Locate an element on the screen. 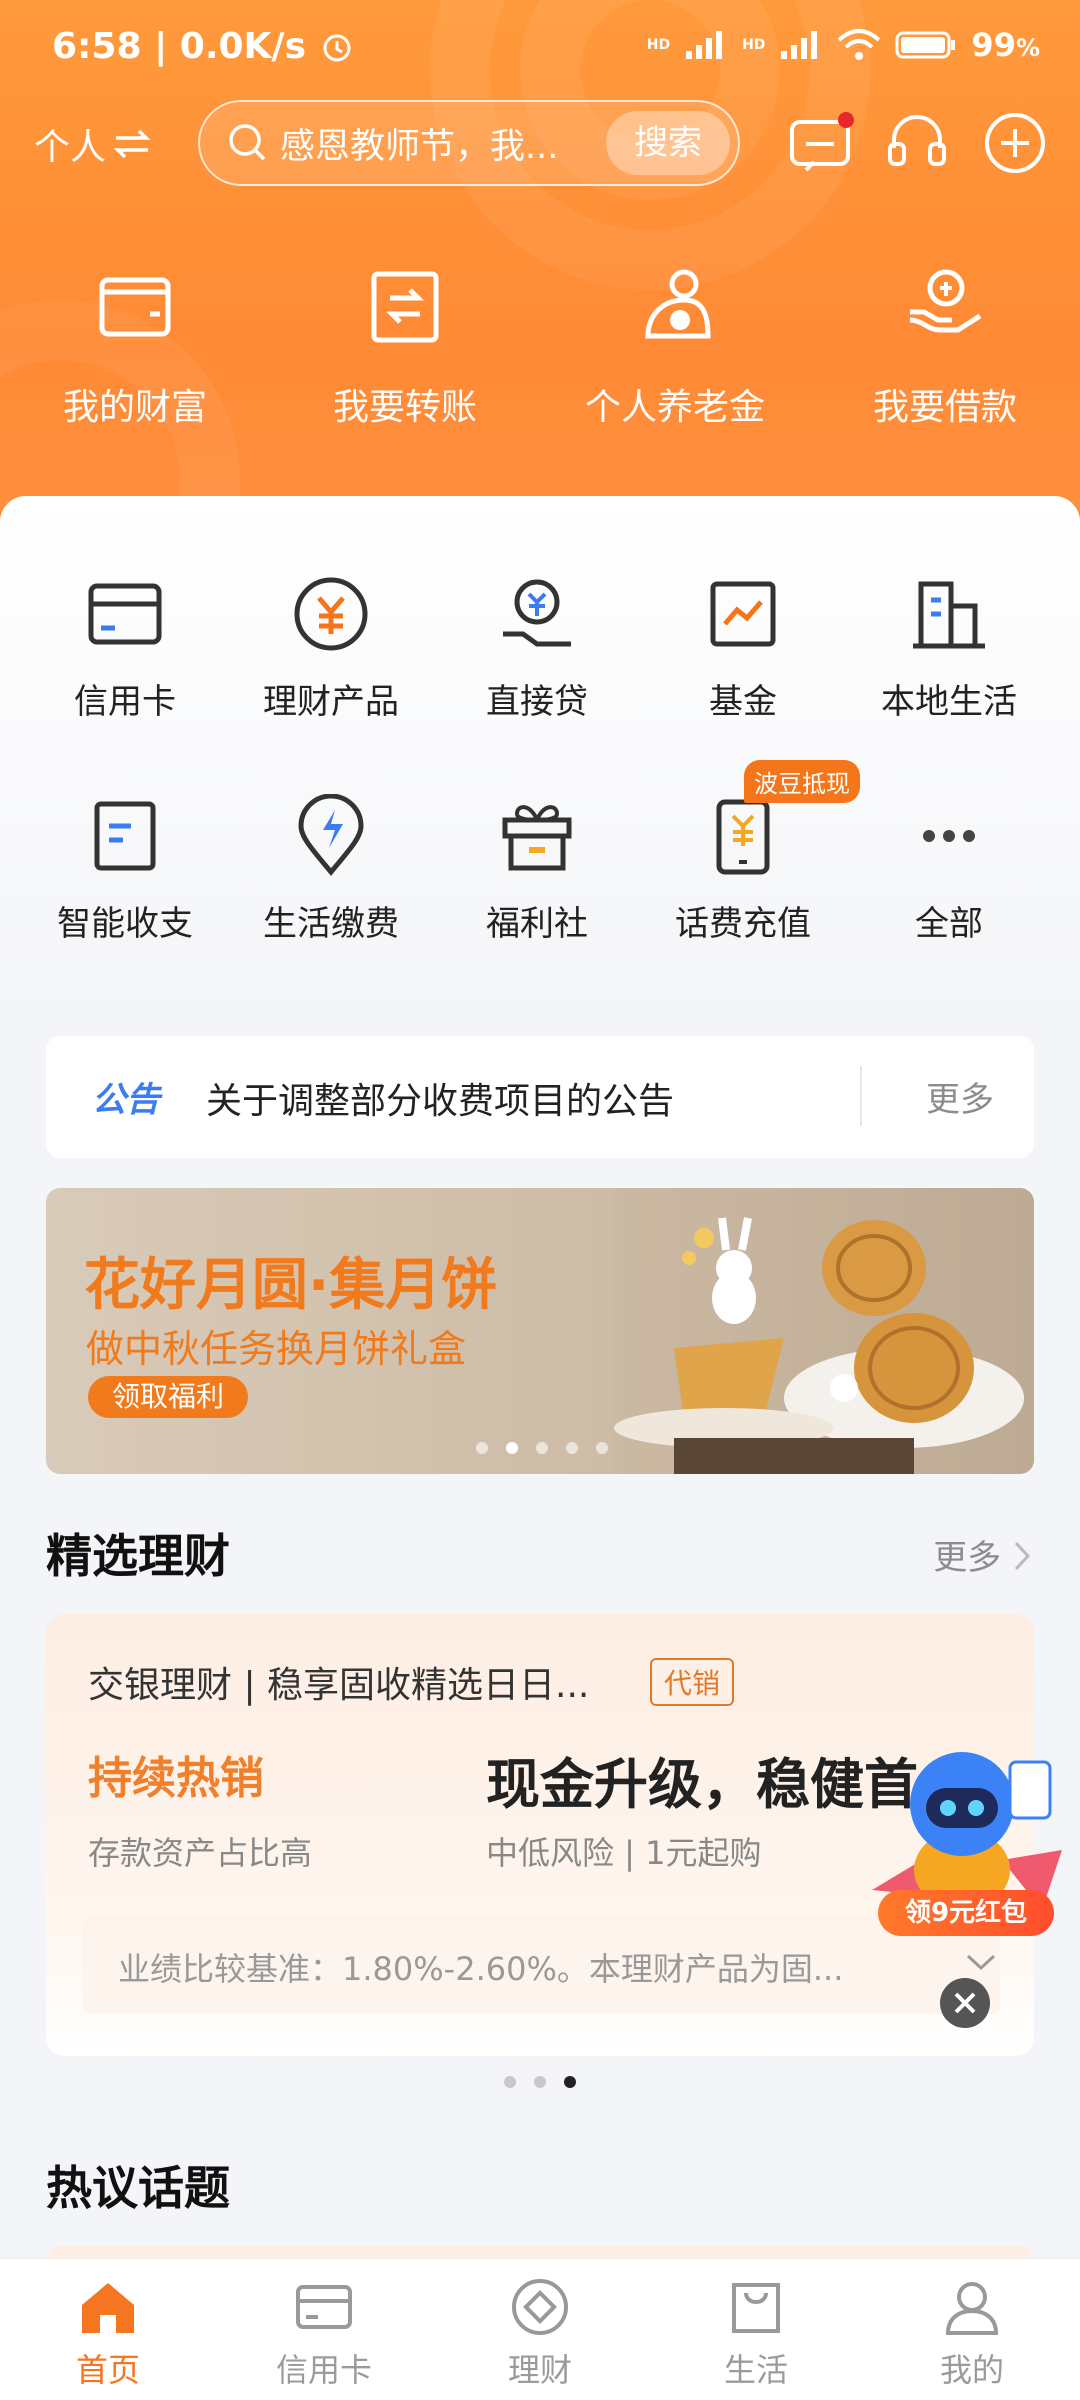 The width and height of the screenshot is (1080, 2400). notice-more-link: 更多 is located at coordinates (960, 1096).